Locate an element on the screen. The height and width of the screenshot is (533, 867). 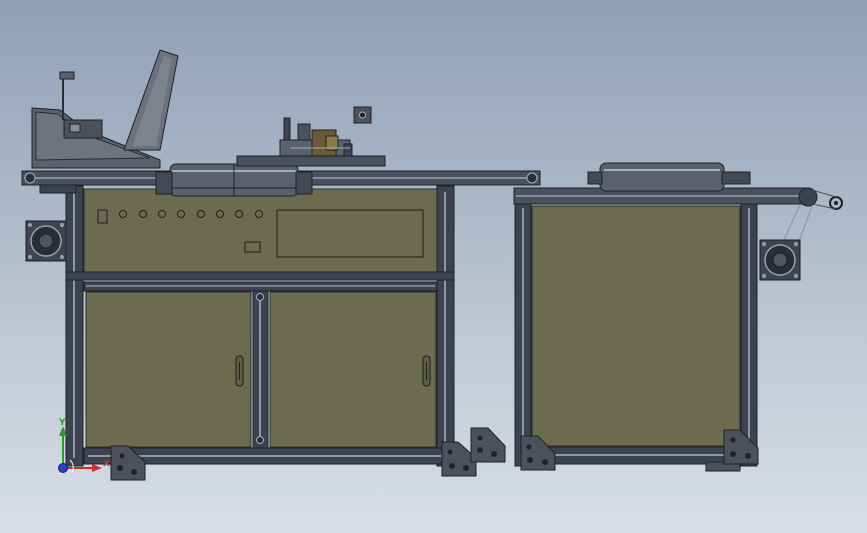
left-fan-unit is located at coordinates (46, 241).